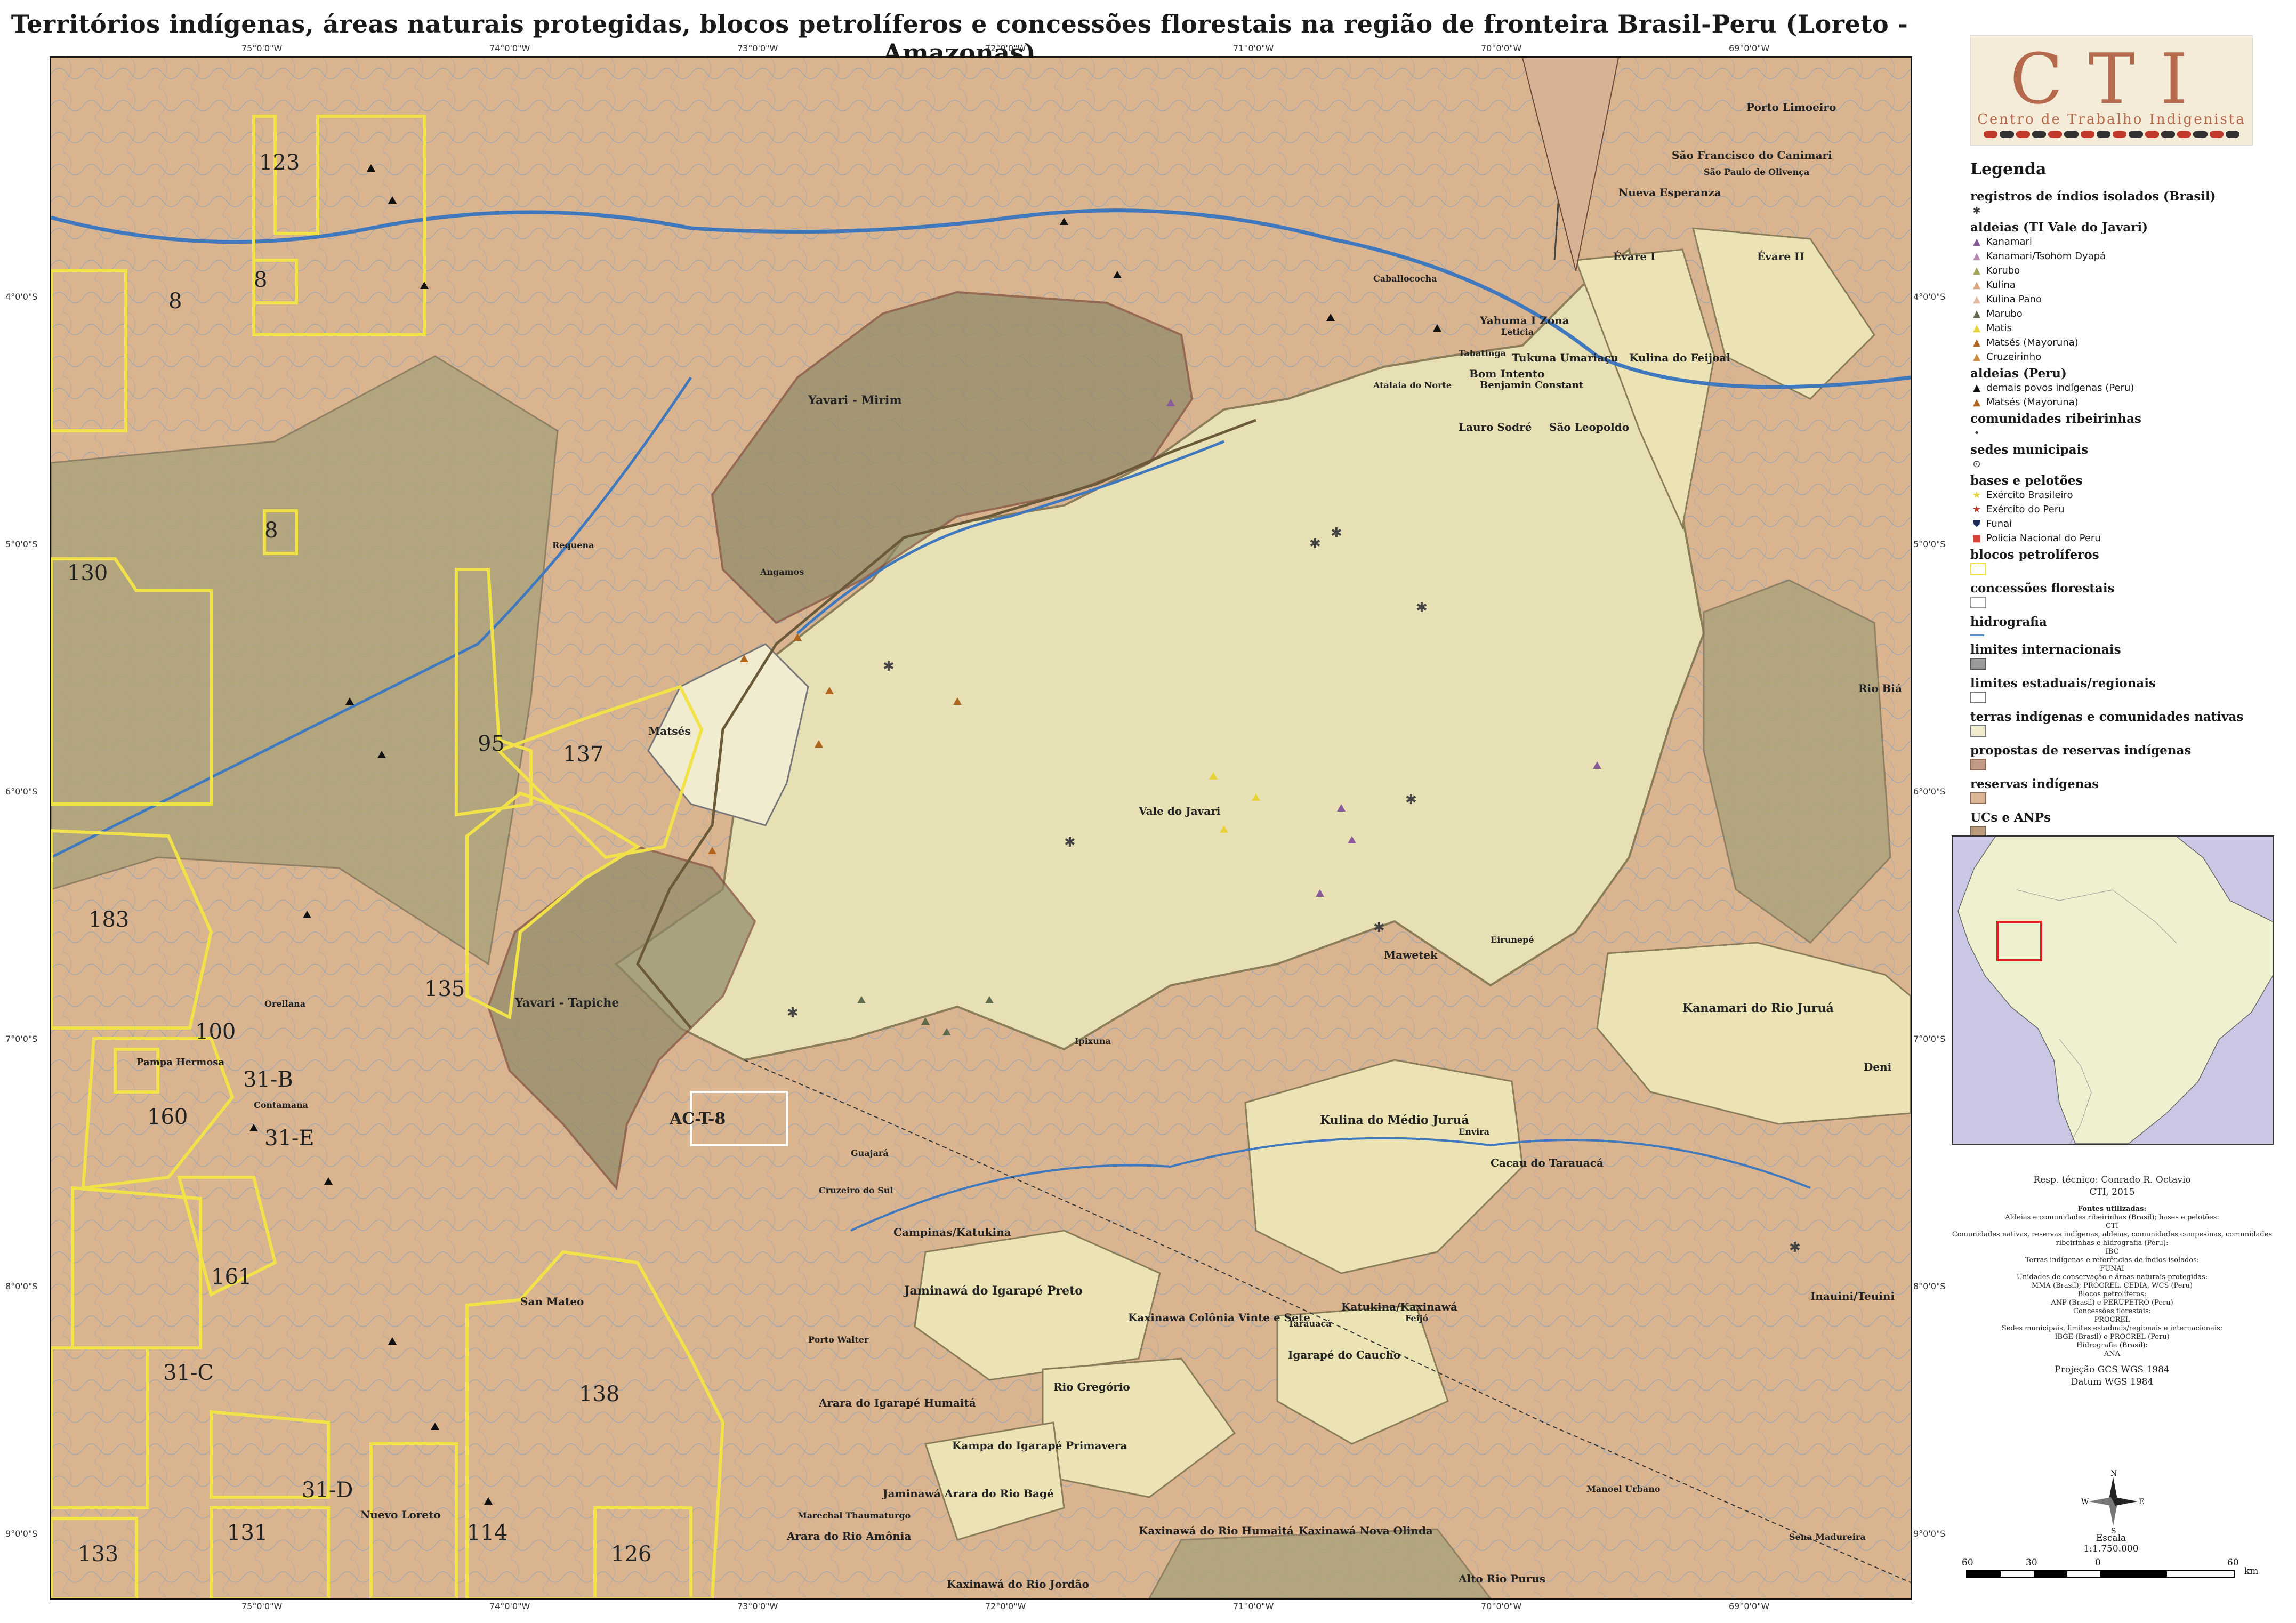  I want to click on label-jaminawa-igarape-preto: Jaminawá do Igarapé Preto, so click(993, 1291).